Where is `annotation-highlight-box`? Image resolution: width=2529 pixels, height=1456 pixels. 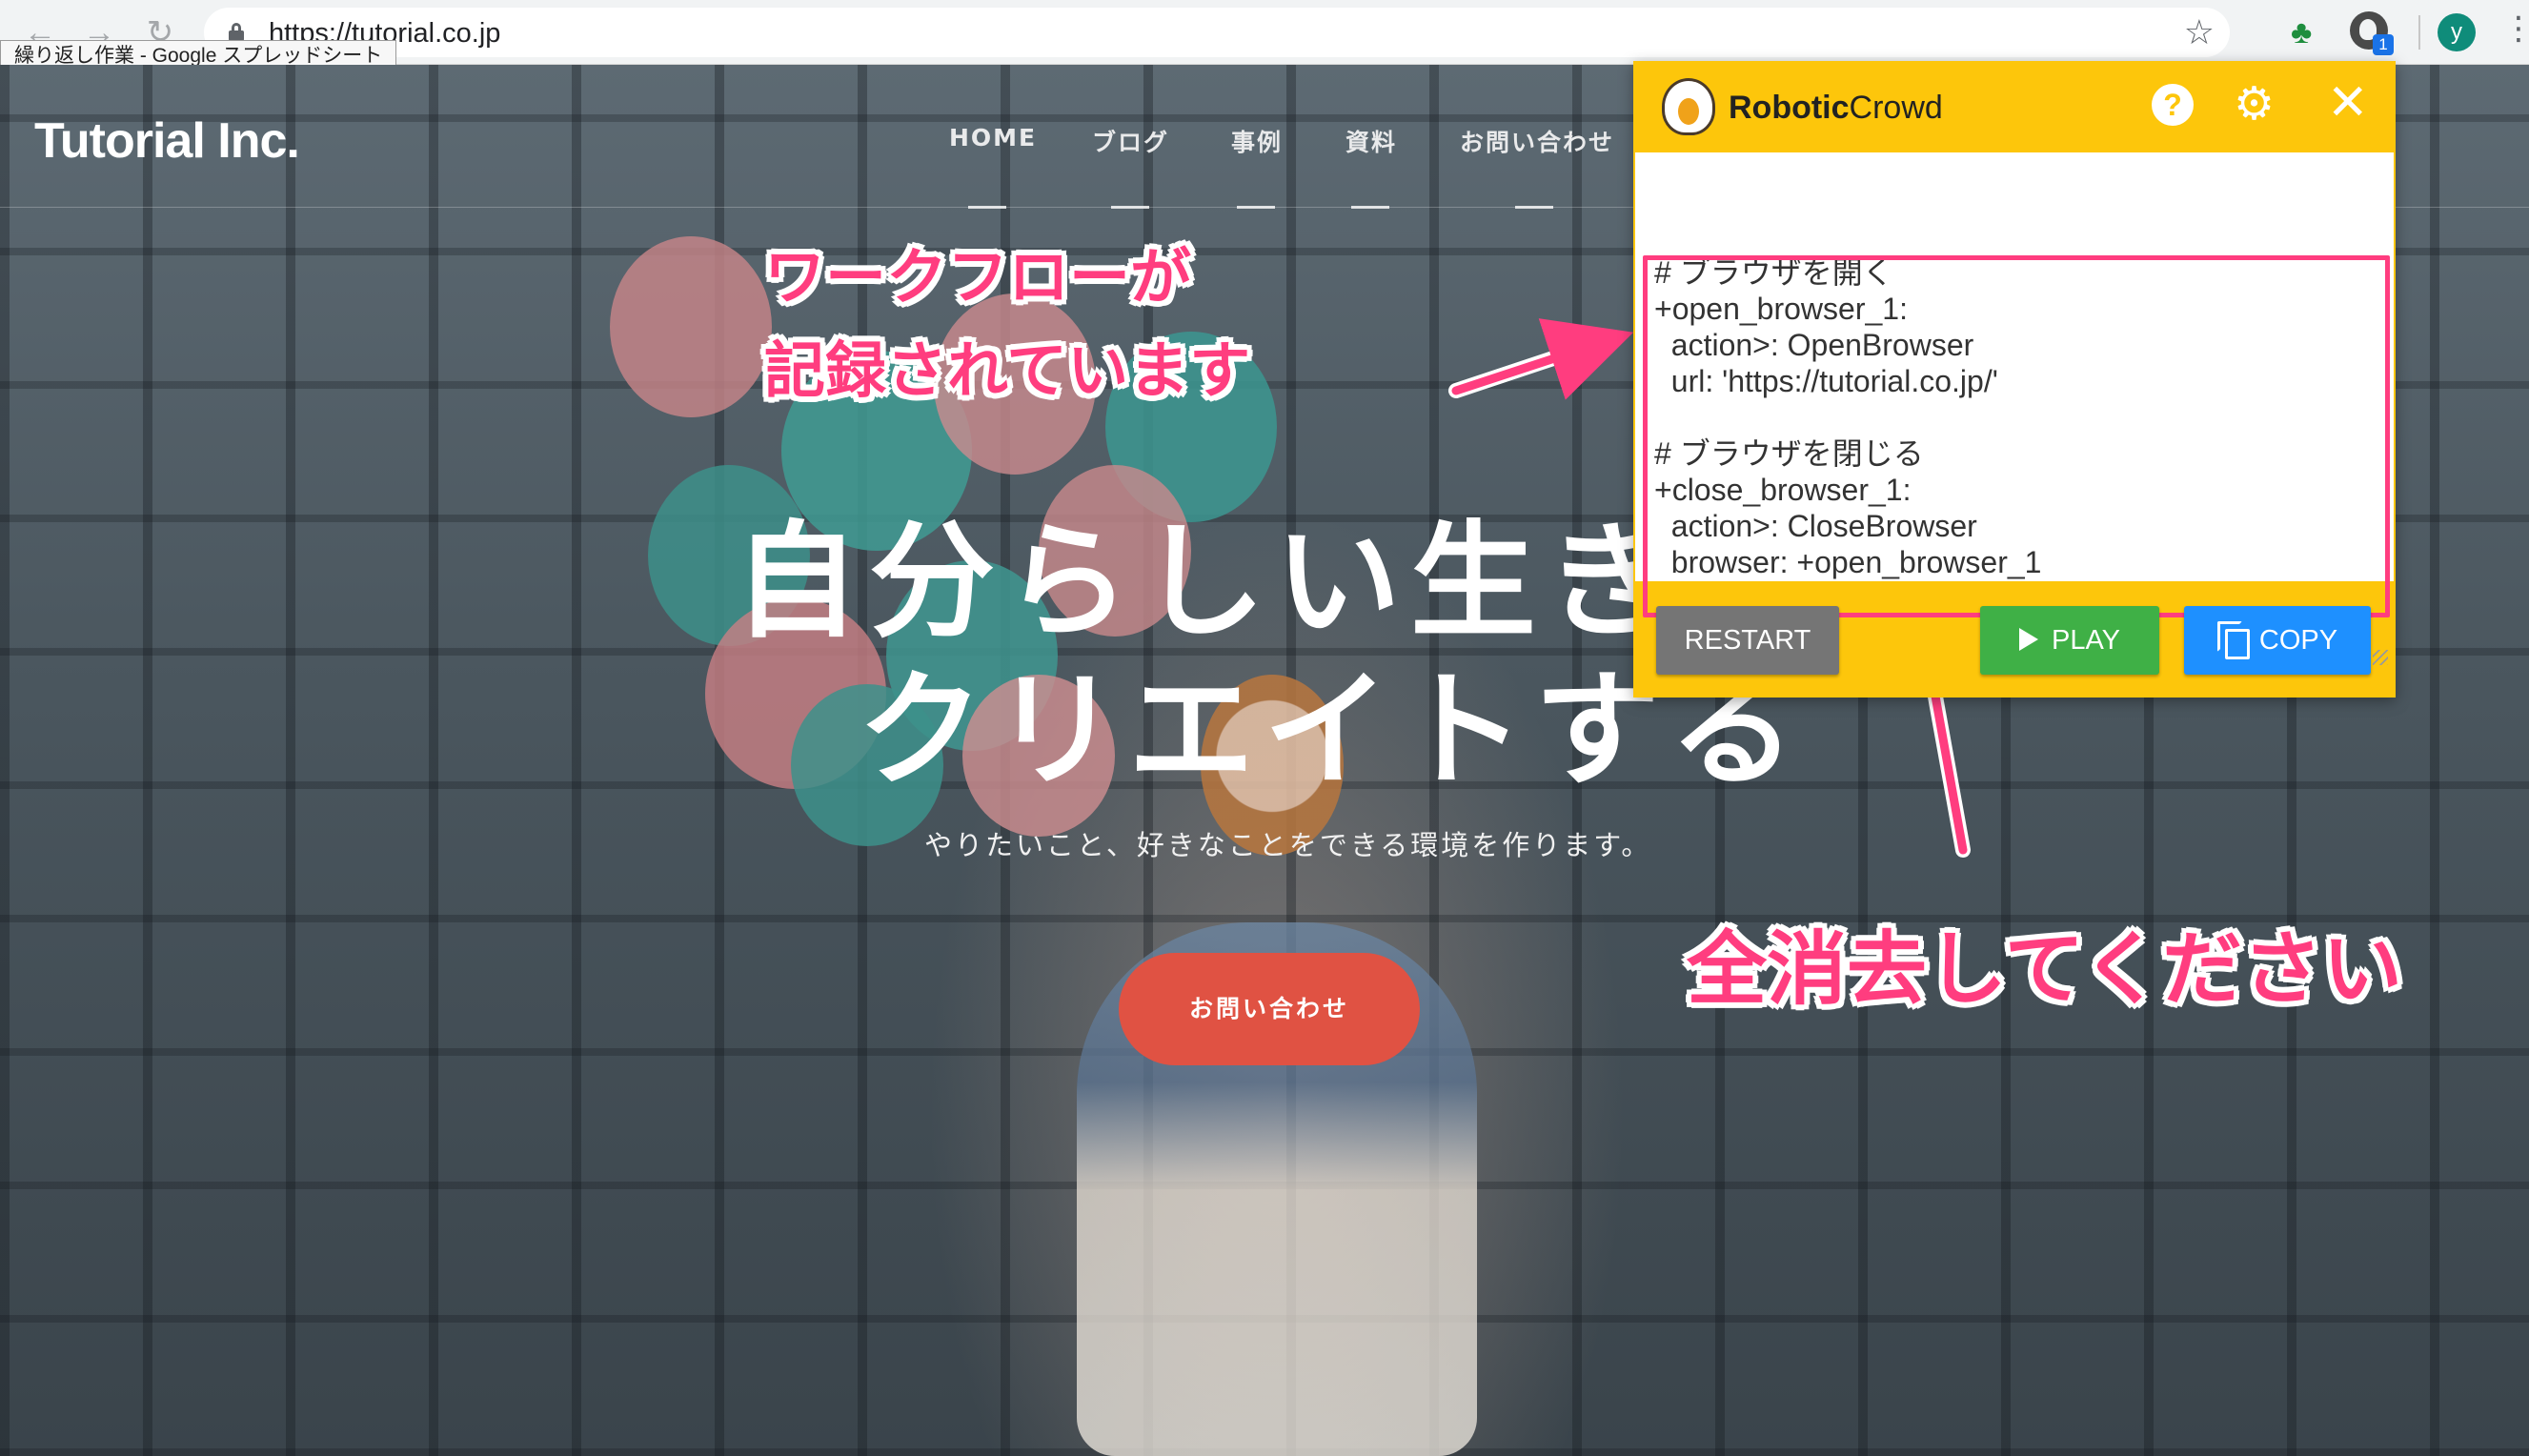
annotation-highlight-box is located at coordinates (2017, 436).